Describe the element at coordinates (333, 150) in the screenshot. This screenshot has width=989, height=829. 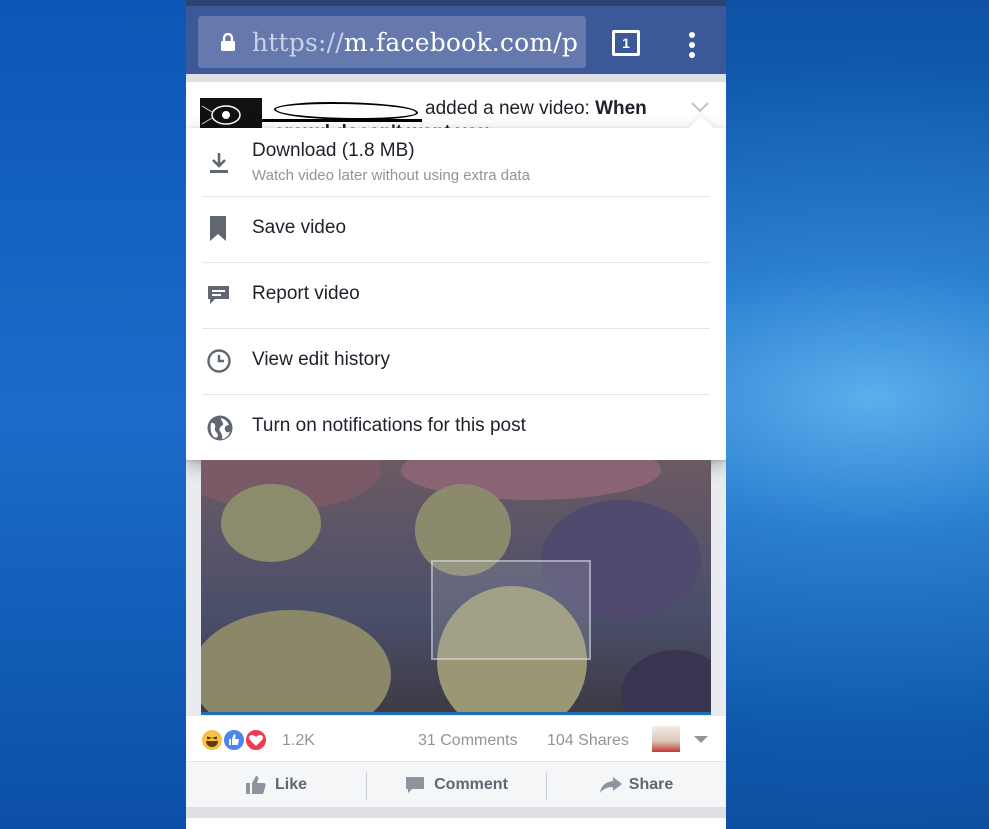
I see `menu-item-label: Download (1.8 MB)` at that location.